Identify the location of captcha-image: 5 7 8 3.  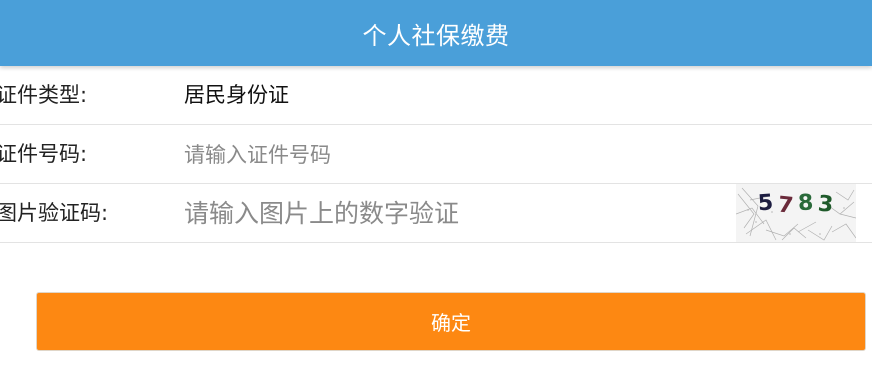
(796, 213).